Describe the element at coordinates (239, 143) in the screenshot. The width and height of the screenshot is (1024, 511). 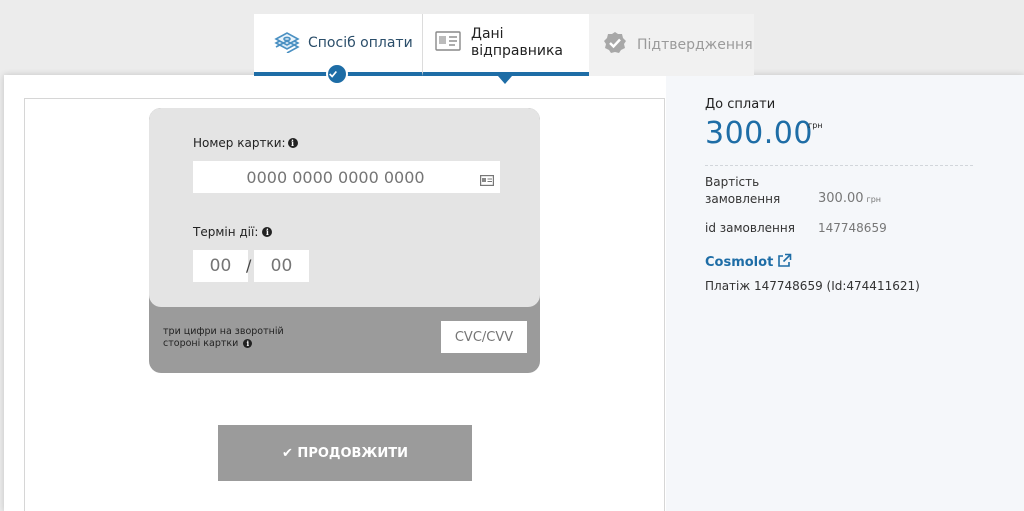
I see `card-number-label-text: Номер картки:` at that location.